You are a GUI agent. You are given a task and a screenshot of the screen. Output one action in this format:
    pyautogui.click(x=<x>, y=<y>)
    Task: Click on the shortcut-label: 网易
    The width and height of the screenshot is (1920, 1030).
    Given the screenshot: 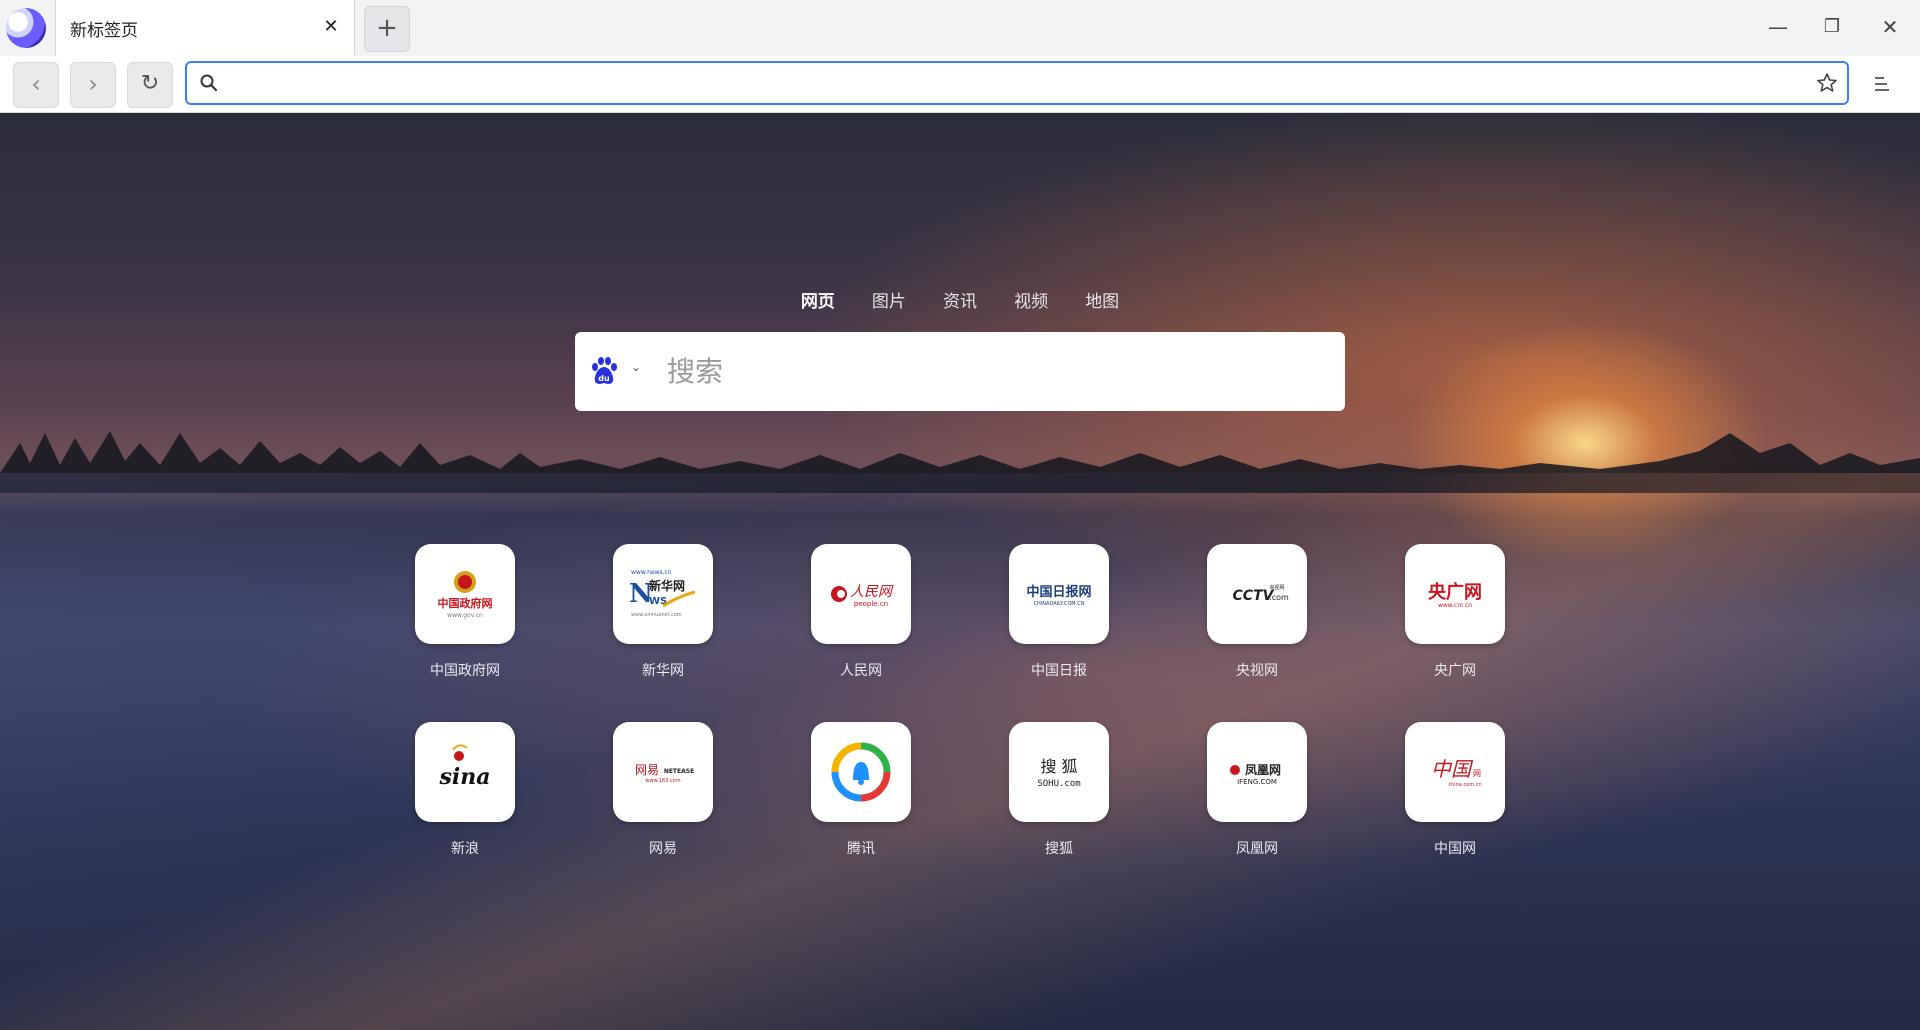 What is the action you would take?
    pyautogui.click(x=663, y=849)
    